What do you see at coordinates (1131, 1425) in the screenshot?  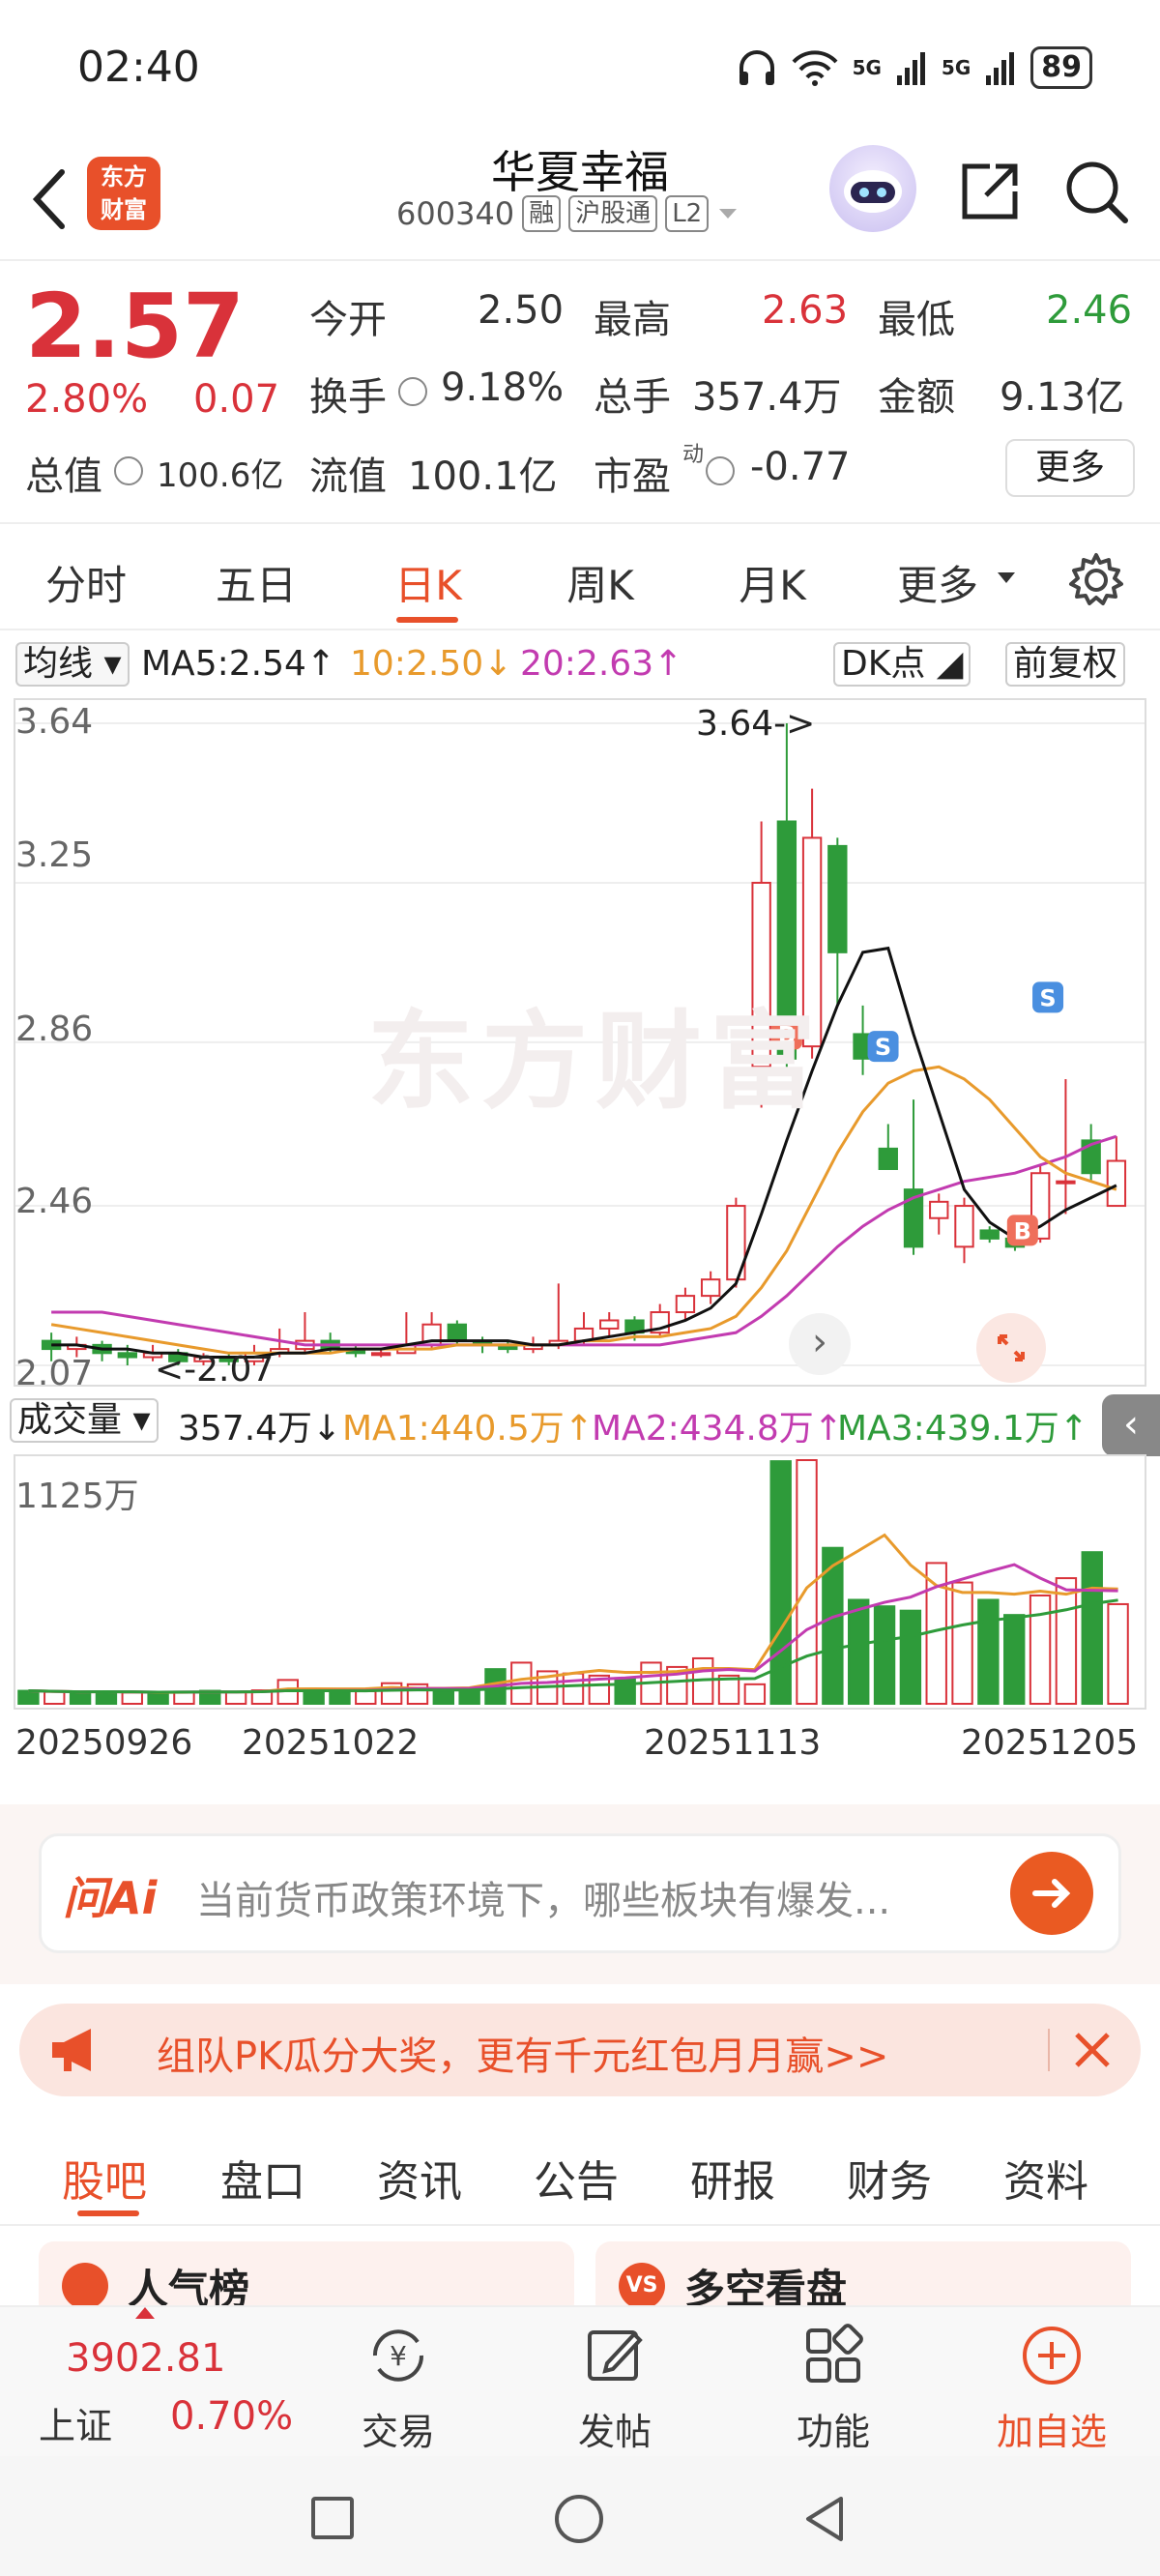 I see `collapse-panel-button: ‹` at bounding box center [1131, 1425].